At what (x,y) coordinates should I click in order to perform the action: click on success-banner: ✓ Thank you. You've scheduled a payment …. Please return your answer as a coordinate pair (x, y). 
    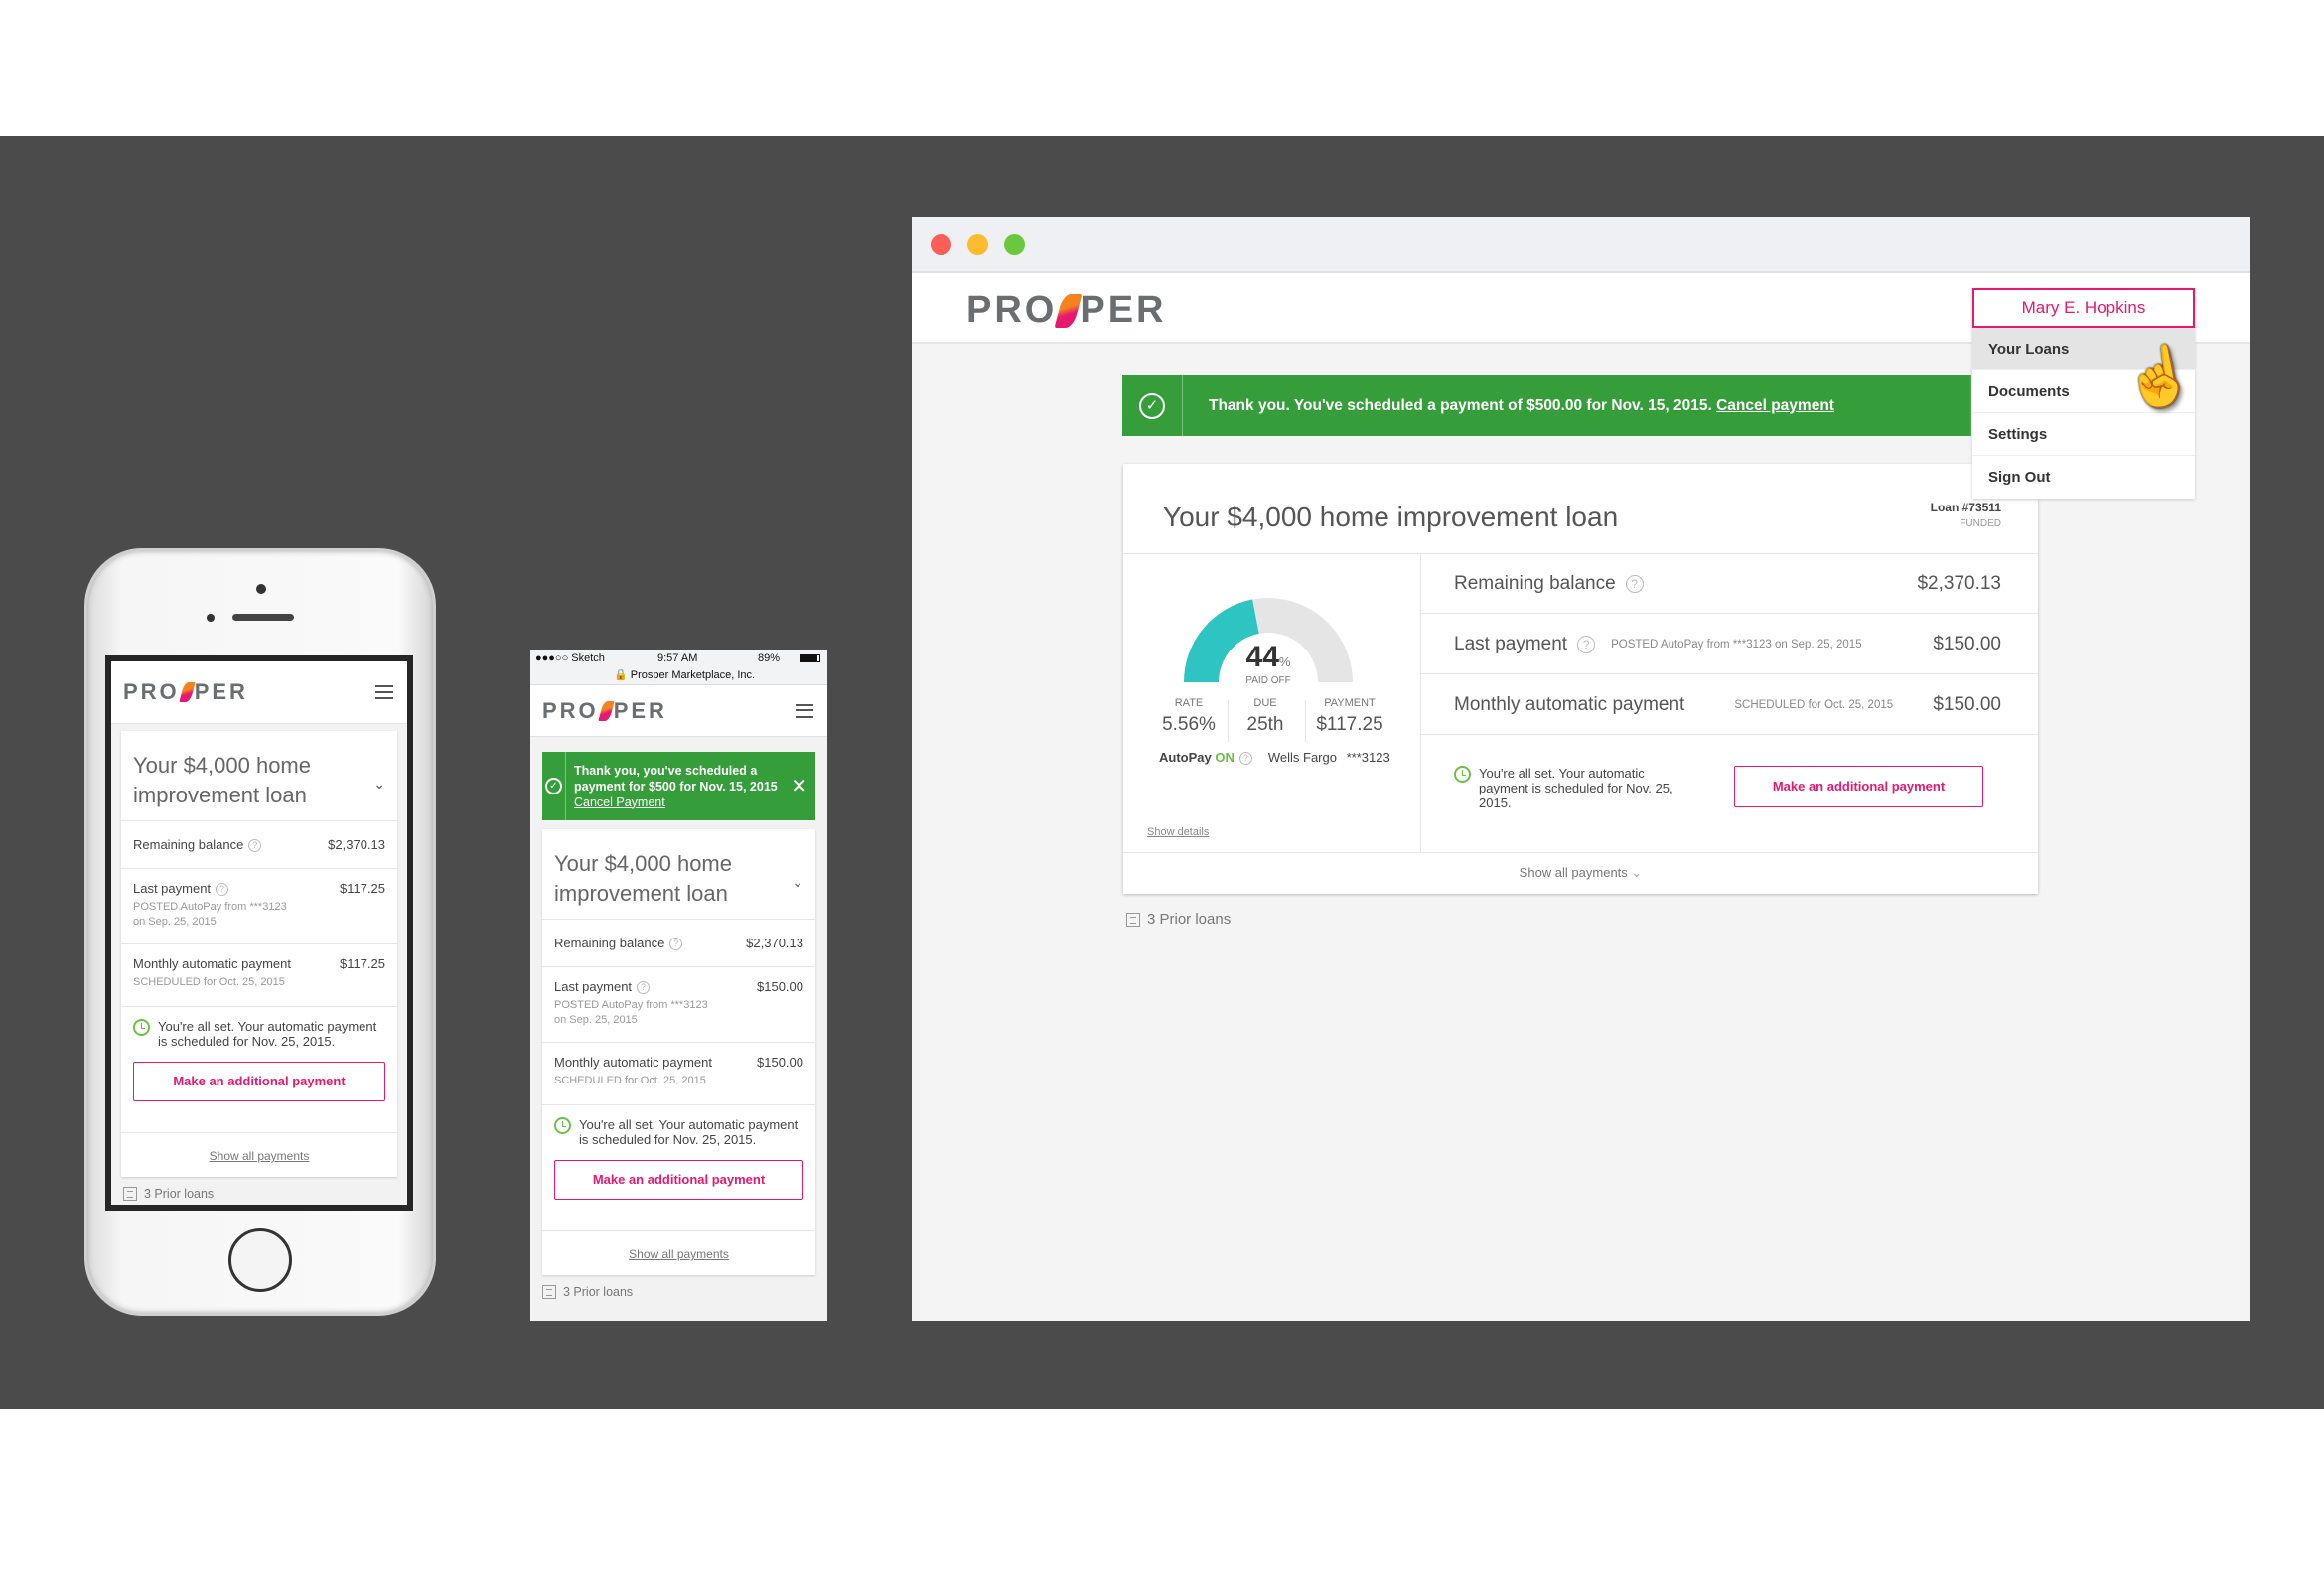
    Looking at the image, I should click on (1546, 405).